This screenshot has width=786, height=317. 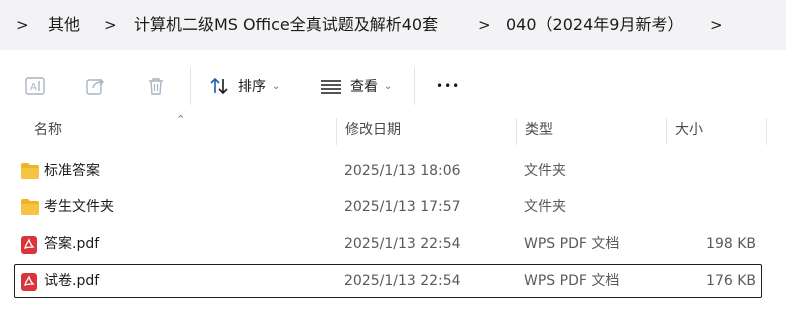 I want to click on breadcrumb-item-current: 040（2024年9月新考）, so click(x=594, y=25).